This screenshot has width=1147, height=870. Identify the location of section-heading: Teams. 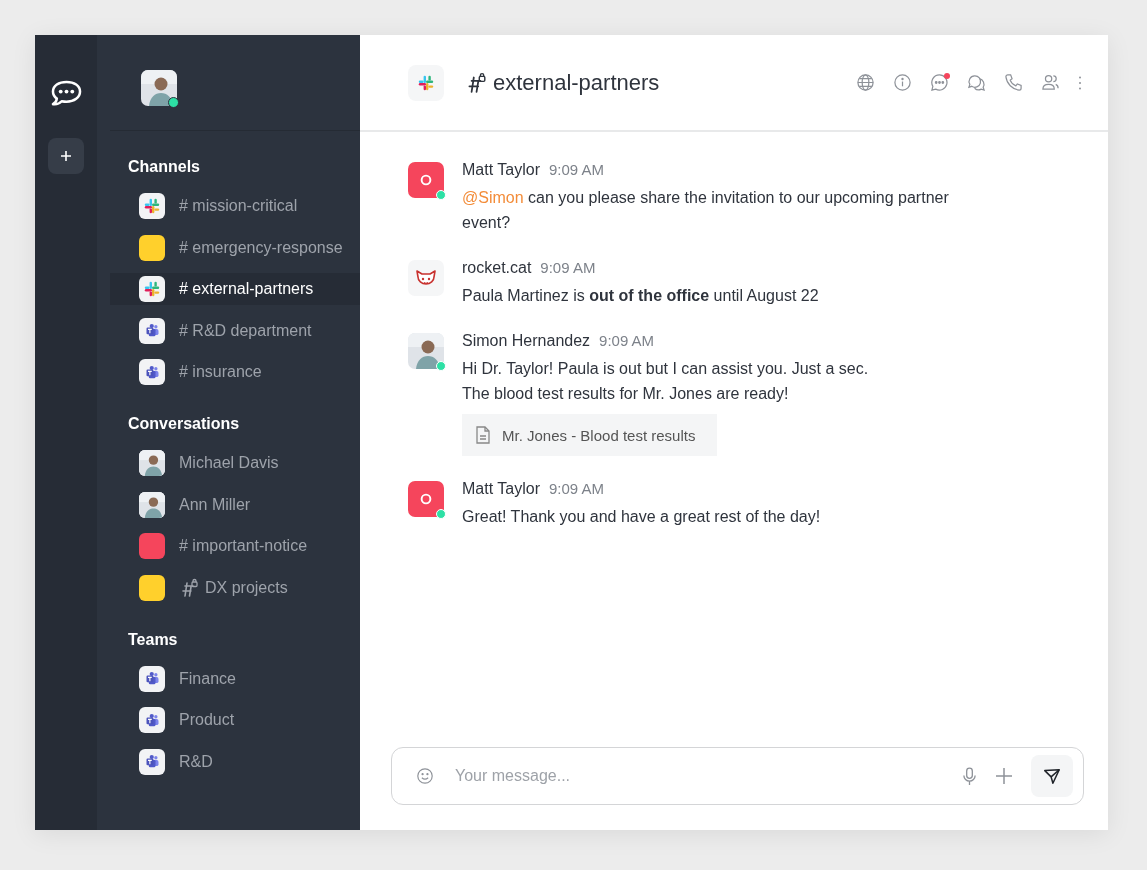
(152, 639).